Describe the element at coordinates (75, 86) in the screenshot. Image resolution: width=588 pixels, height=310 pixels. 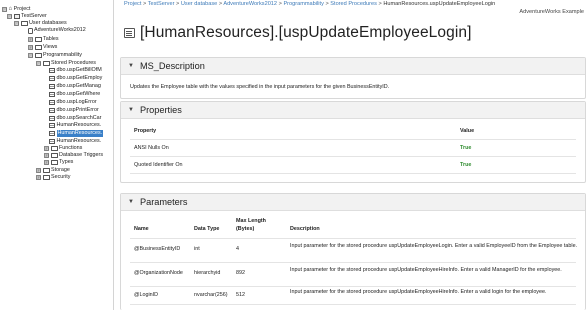
I see `tree-item-procedure: dbo.uspGetManag` at that location.